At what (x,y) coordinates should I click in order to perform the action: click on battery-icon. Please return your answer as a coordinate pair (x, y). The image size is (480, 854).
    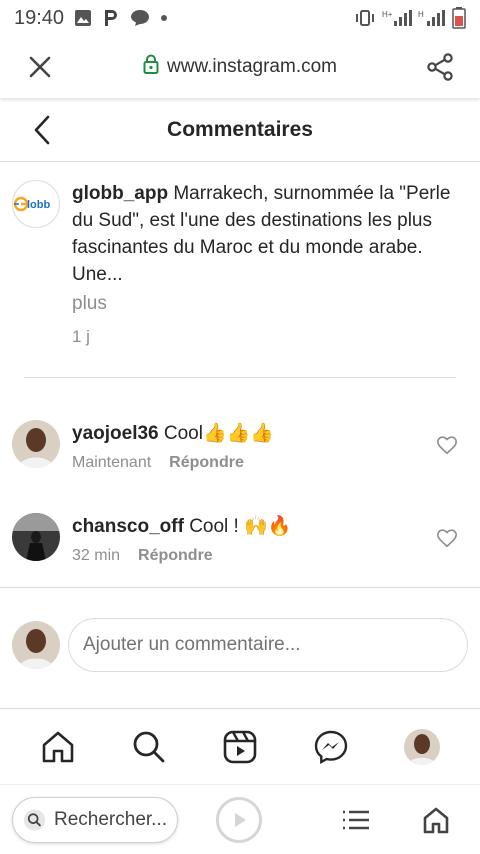
    Looking at the image, I should click on (459, 18).